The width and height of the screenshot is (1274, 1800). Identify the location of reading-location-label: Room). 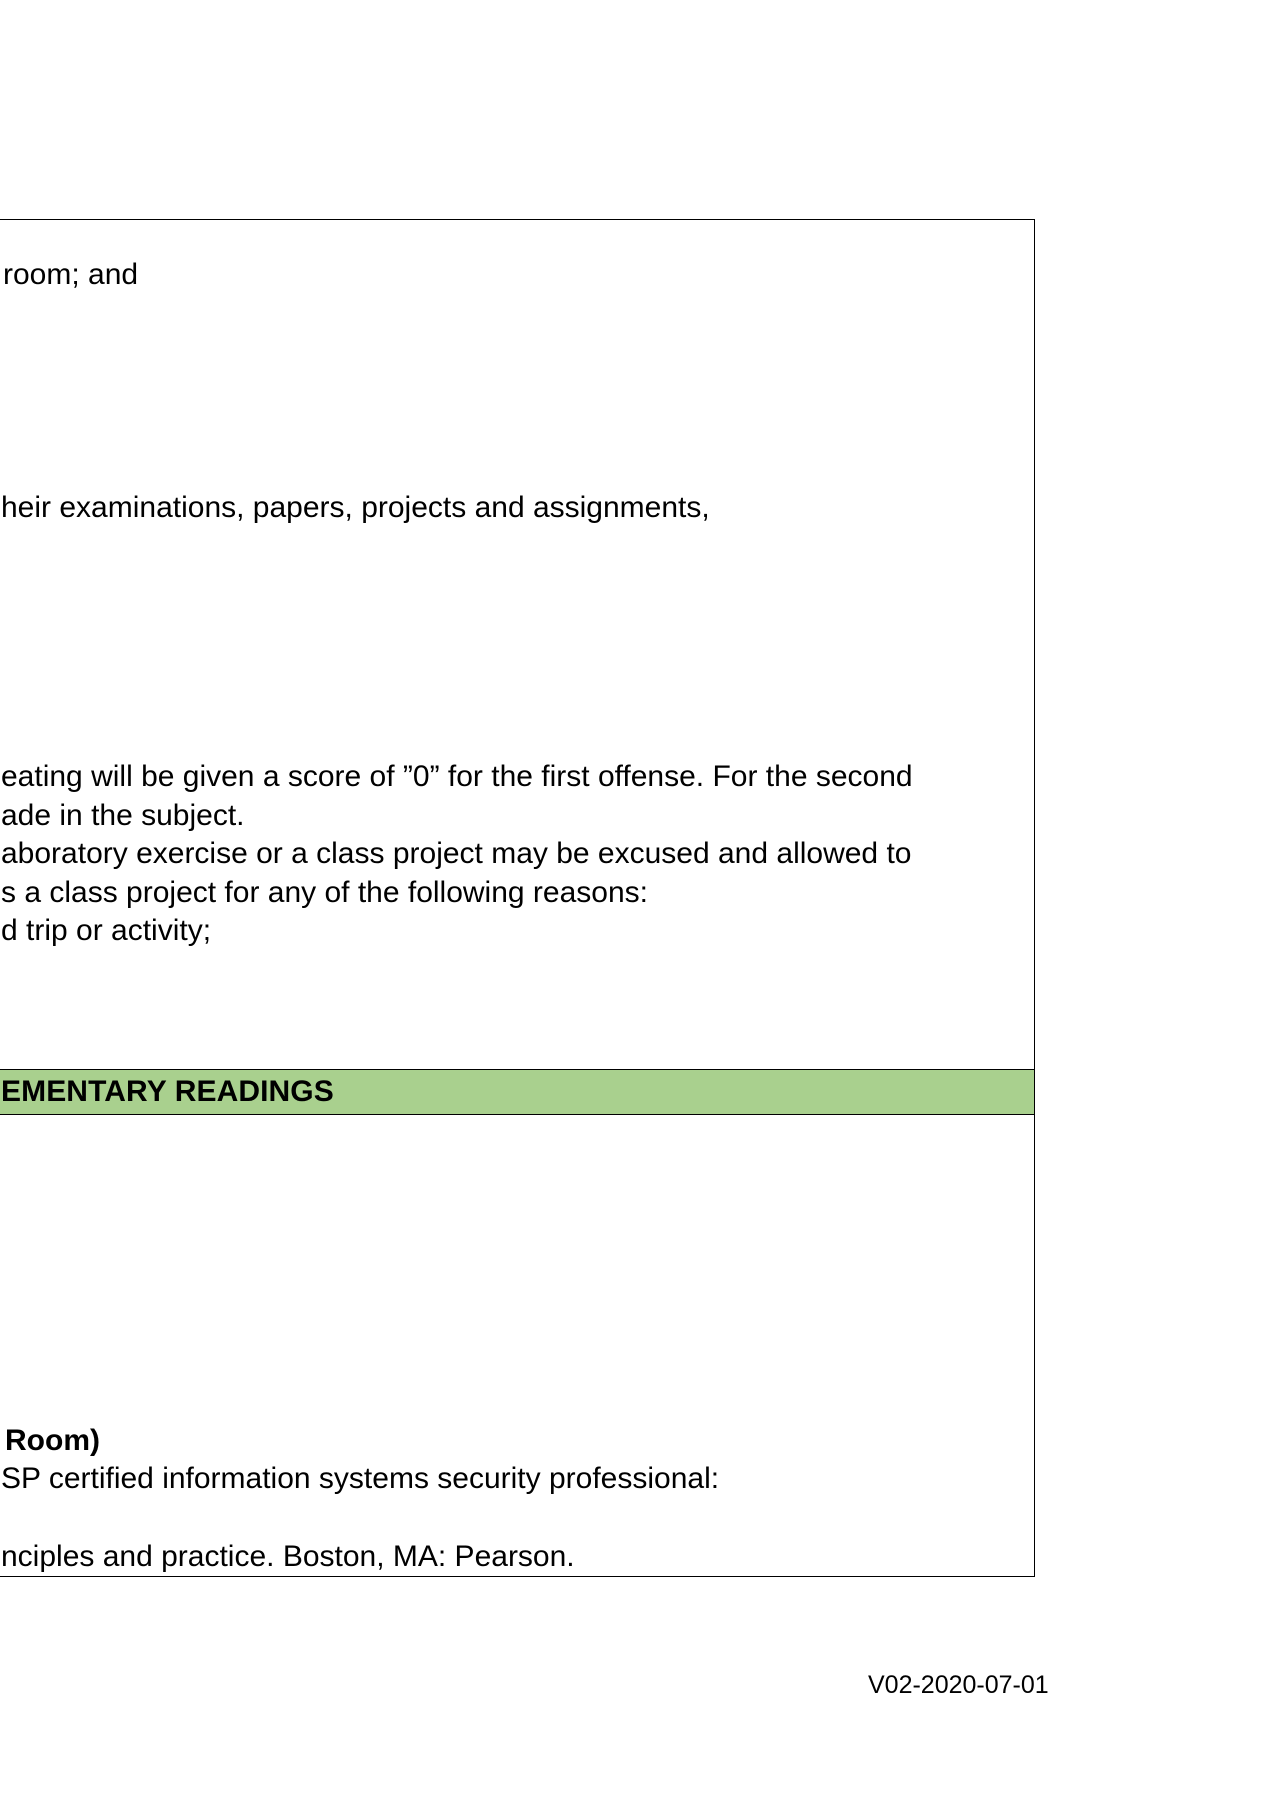
(52, 1440).